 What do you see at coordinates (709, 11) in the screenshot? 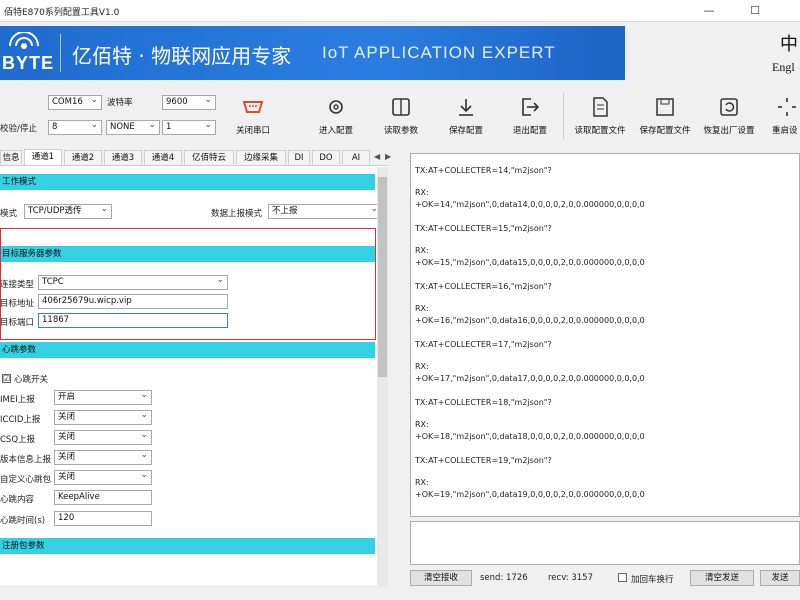
I see `minimize-button: —` at bounding box center [709, 11].